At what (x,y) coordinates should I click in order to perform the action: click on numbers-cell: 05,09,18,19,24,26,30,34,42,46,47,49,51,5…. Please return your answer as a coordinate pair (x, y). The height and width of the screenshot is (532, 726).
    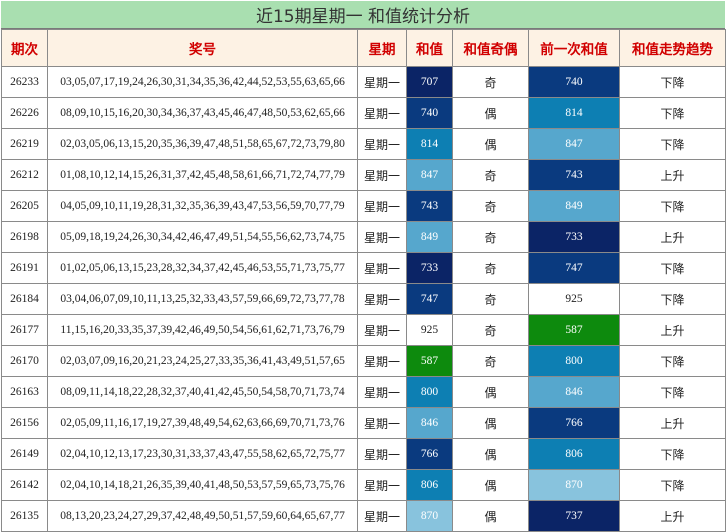
    Looking at the image, I should click on (202, 237).